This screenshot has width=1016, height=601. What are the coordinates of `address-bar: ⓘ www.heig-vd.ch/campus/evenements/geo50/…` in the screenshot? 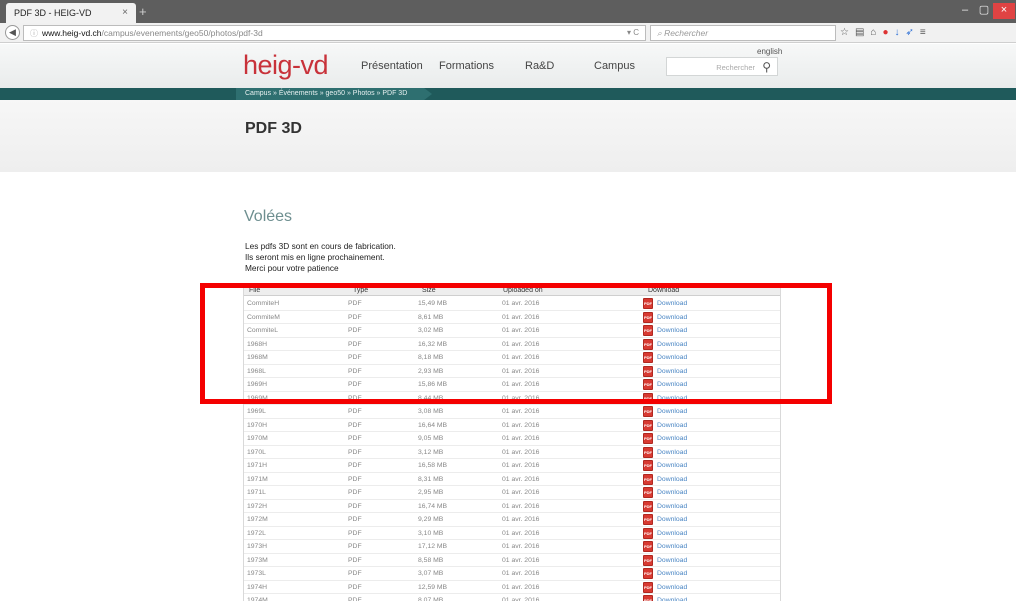 It's located at (334, 33).